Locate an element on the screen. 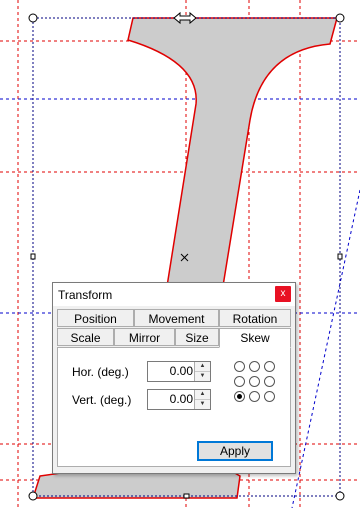 This screenshot has width=360, height=508. tab-rotation: Rotation is located at coordinates (255, 318).